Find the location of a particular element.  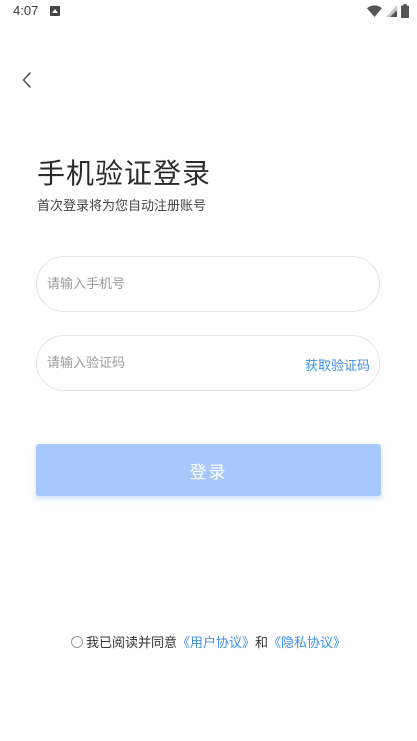

code-field: 获取验证码 is located at coordinates (208, 363).